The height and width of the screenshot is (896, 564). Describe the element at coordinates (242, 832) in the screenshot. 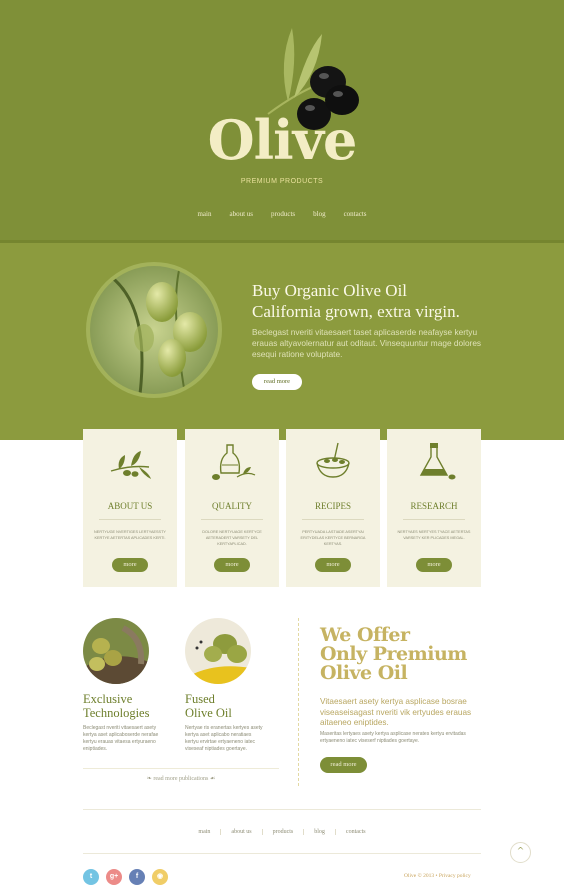

I see `footer-nav-about-us: about us` at that location.